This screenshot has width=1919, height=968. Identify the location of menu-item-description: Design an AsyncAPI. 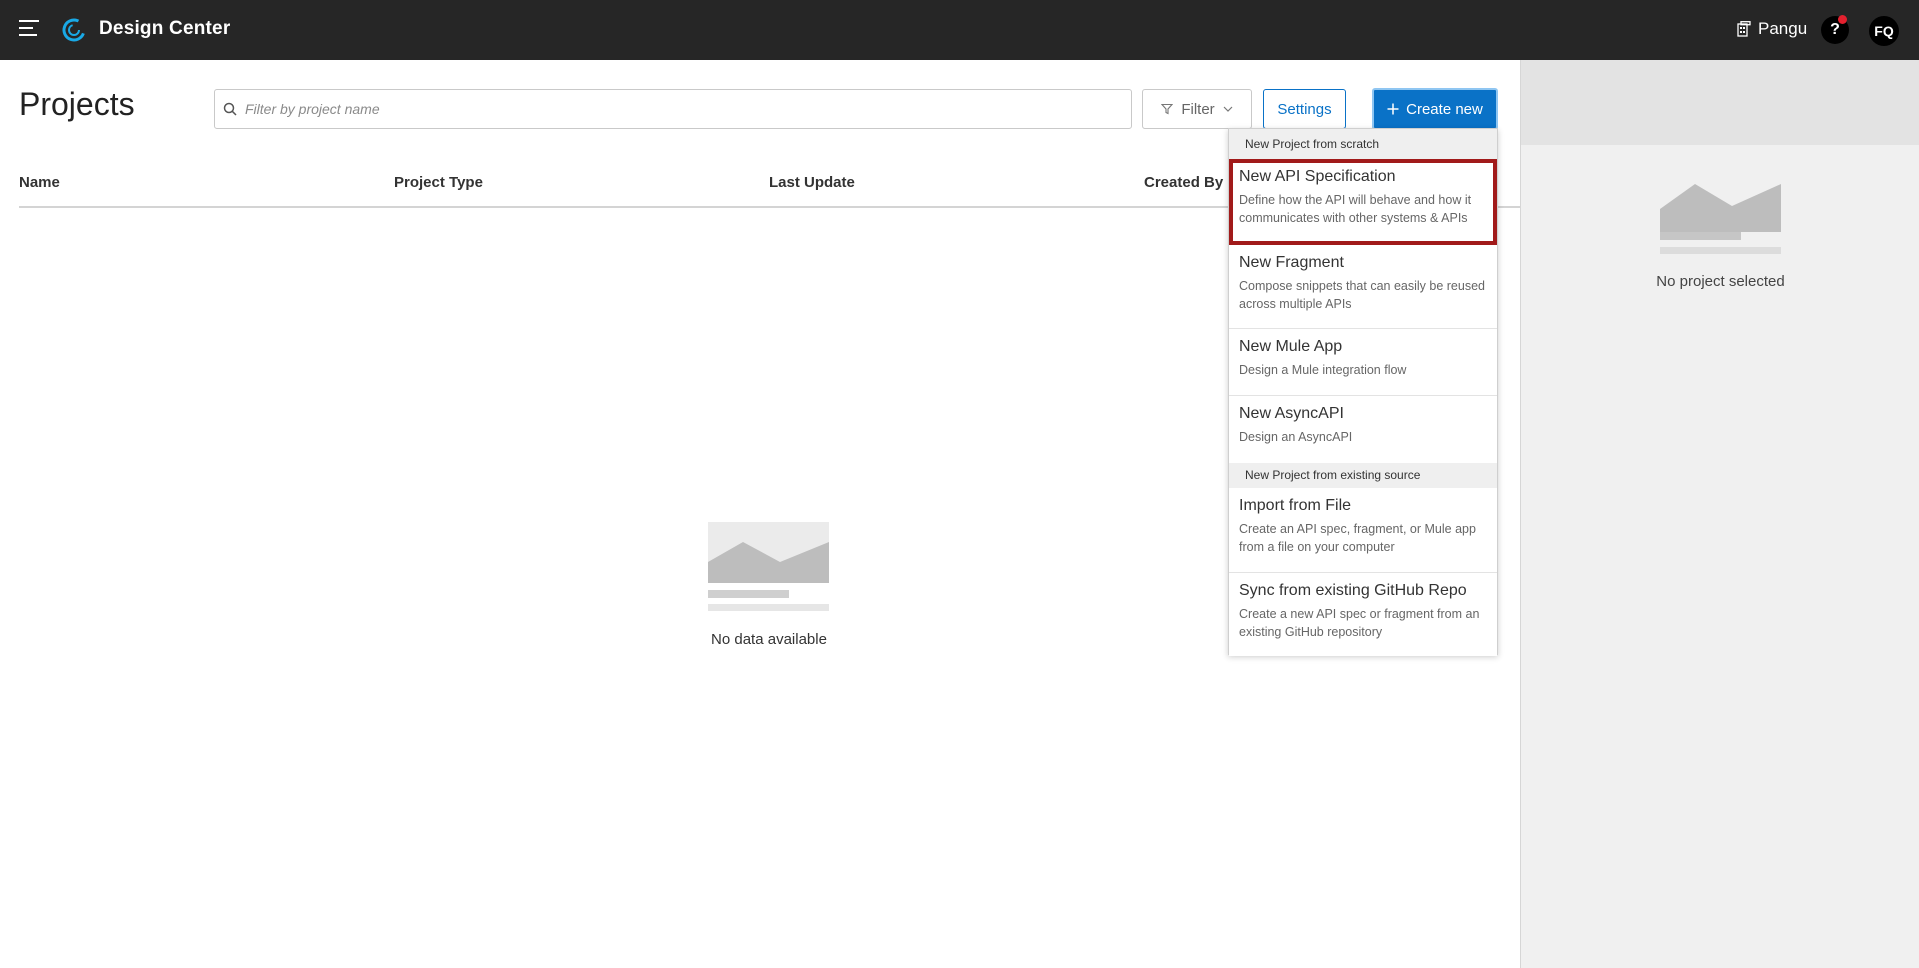
(1296, 437).